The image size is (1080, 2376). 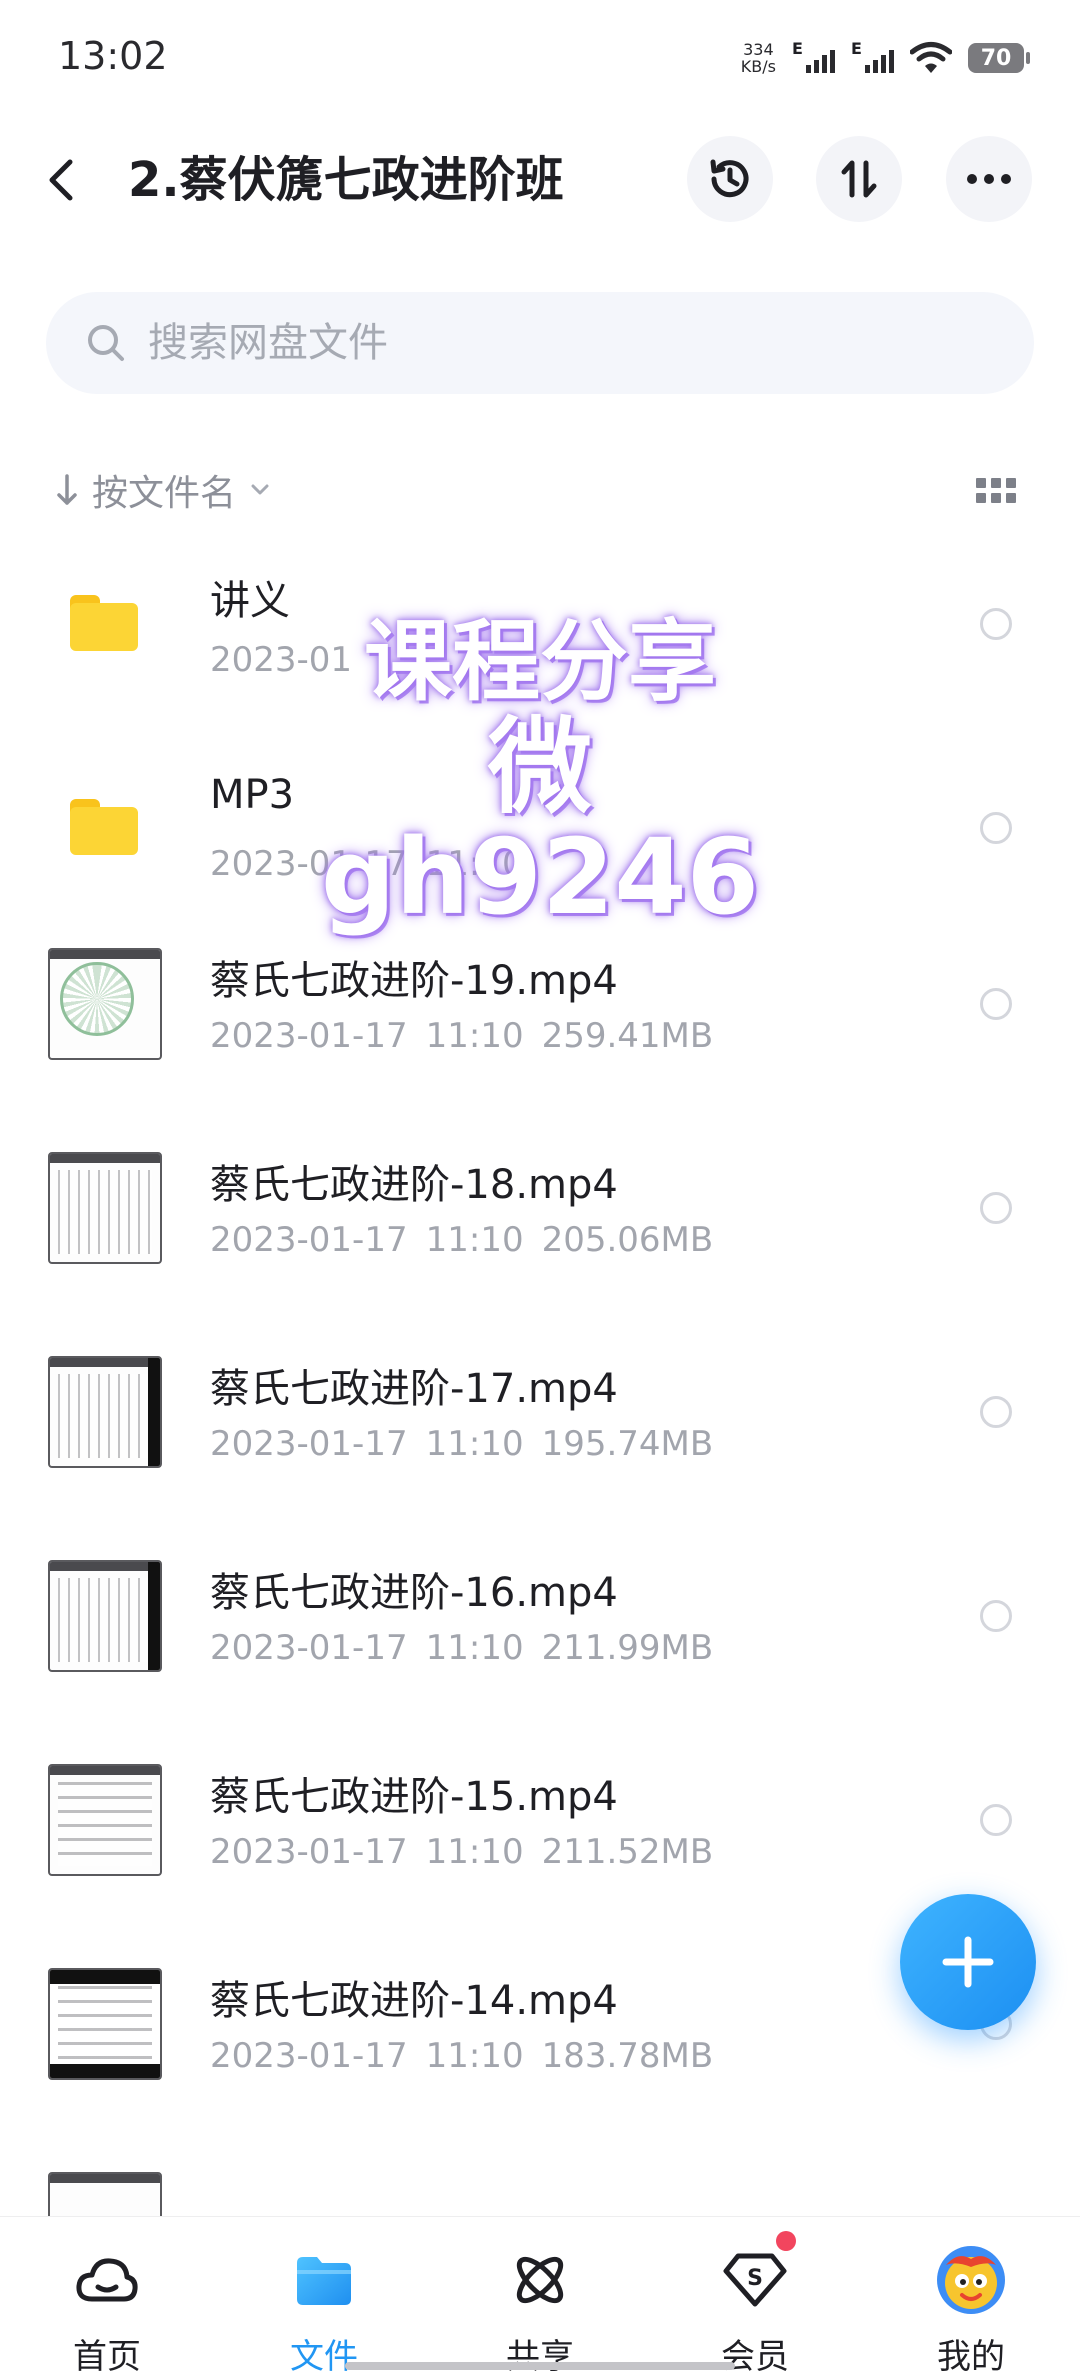 I want to click on file-meta: 2023-01-17 11:10 183.78MB, so click(x=461, y=2056).